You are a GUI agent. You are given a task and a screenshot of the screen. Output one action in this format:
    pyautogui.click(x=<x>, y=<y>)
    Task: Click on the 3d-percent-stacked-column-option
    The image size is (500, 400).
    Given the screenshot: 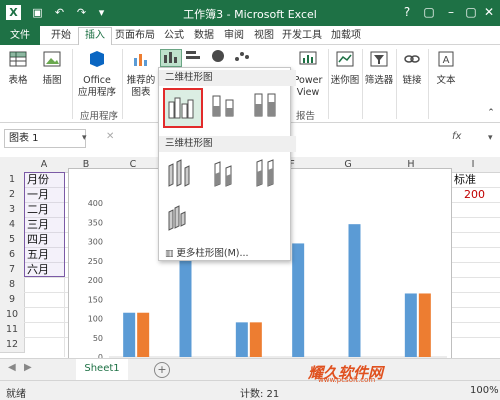 What is the action you would take?
    pyautogui.click(x=267, y=174)
    